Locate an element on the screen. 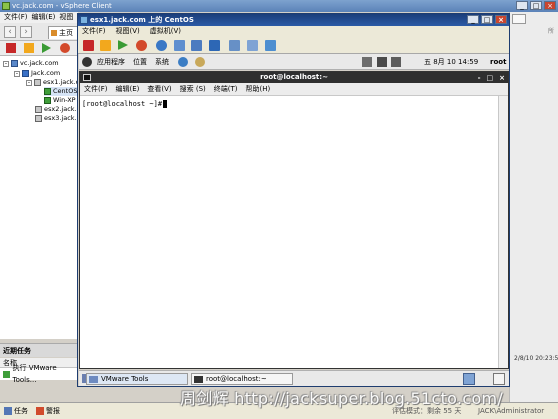 The width and height of the screenshot is (558, 419). mail-icon is located at coordinates (200, 62).